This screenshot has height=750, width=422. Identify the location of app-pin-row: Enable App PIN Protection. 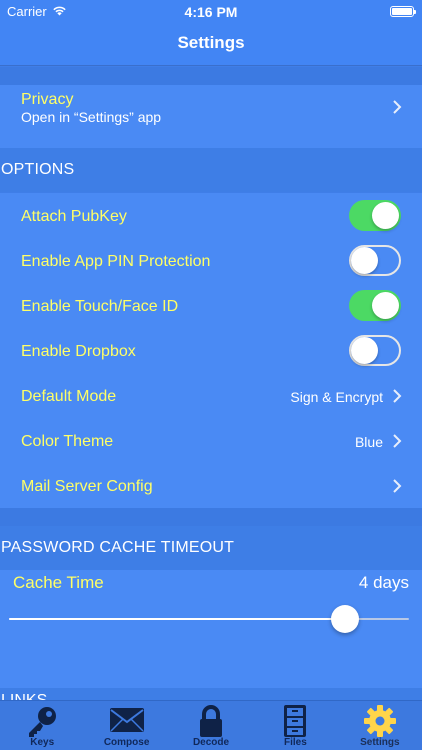
(211, 260).